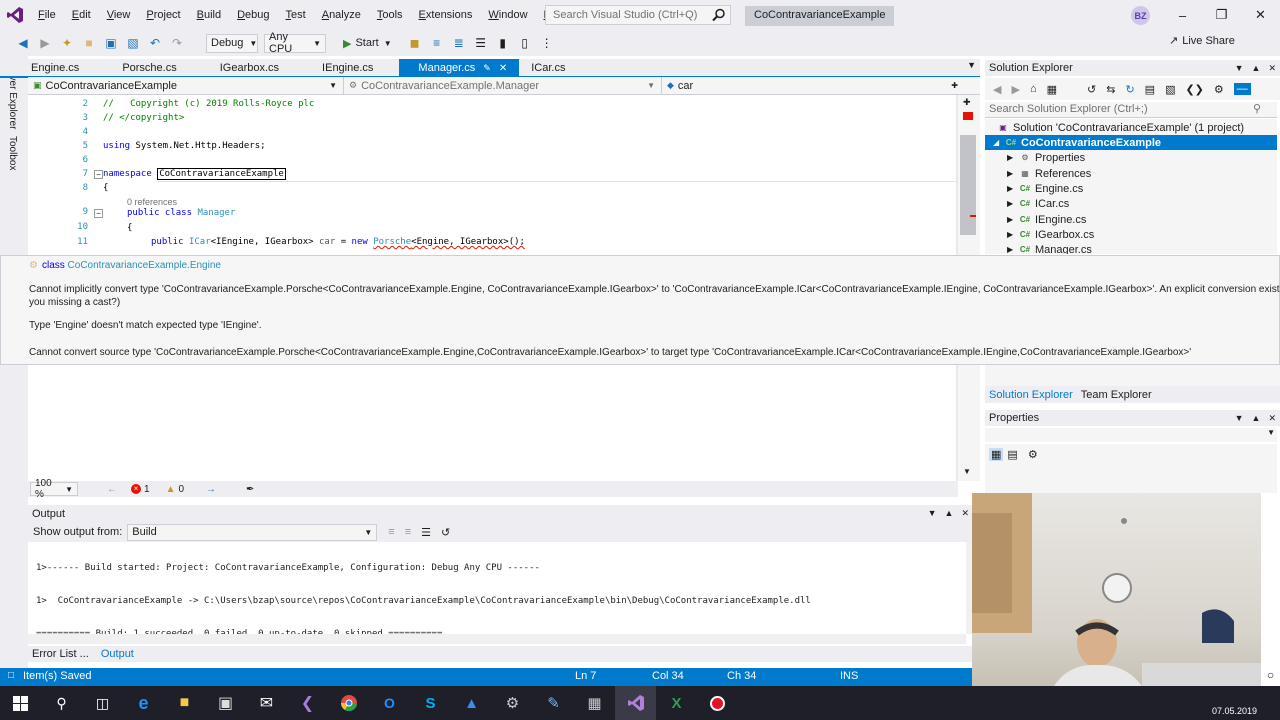 The height and width of the screenshot is (720, 1280). I want to click on split-editor-icon: ✚, so click(967, 102).